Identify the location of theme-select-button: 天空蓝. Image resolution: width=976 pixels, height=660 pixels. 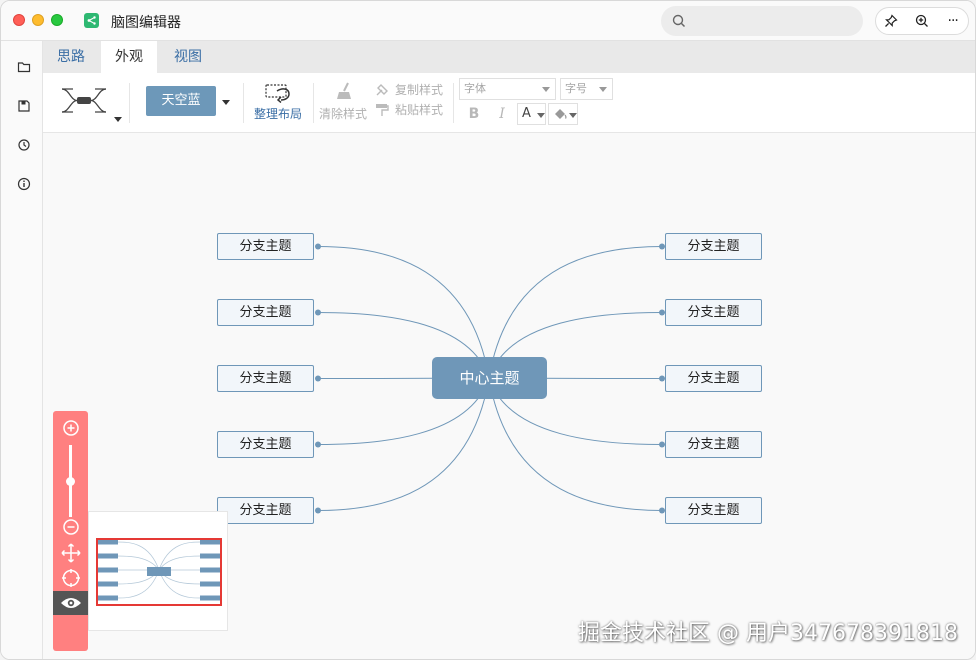
(181, 101).